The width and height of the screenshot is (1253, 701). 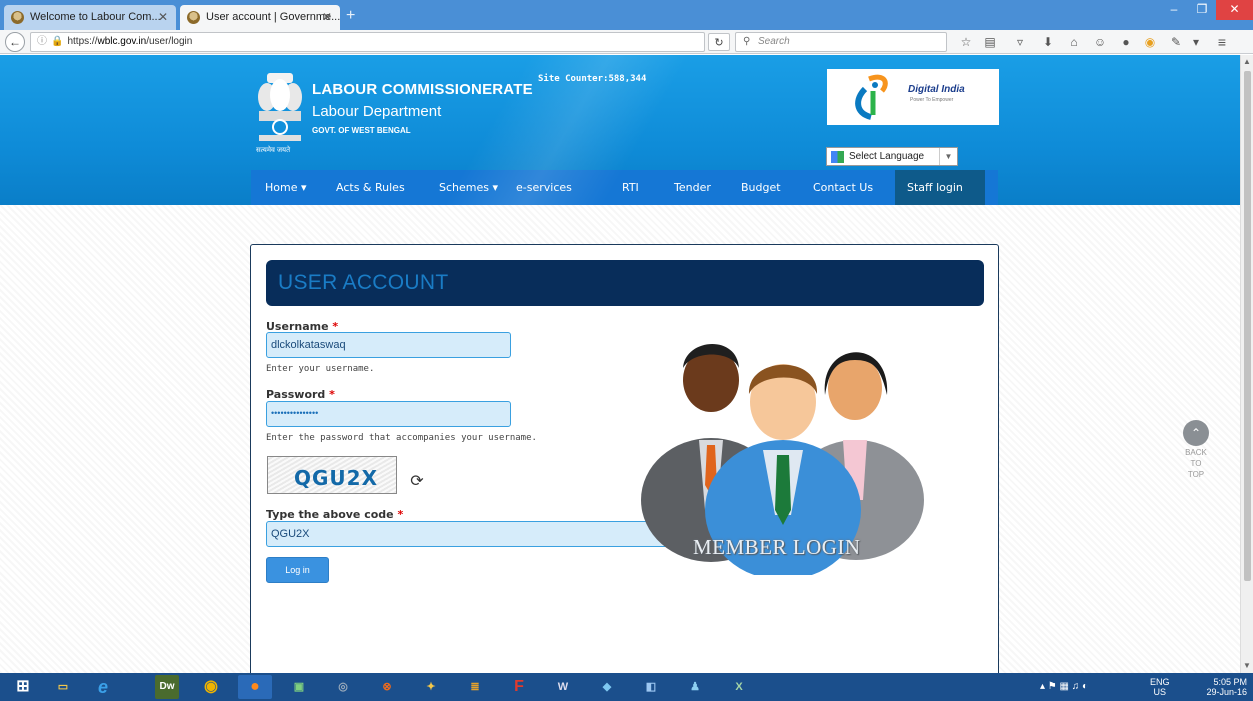 What do you see at coordinates (843, 187) in the screenshot?
I see `nav-contact-us: Contact Us` at bounding box center [843, 187].